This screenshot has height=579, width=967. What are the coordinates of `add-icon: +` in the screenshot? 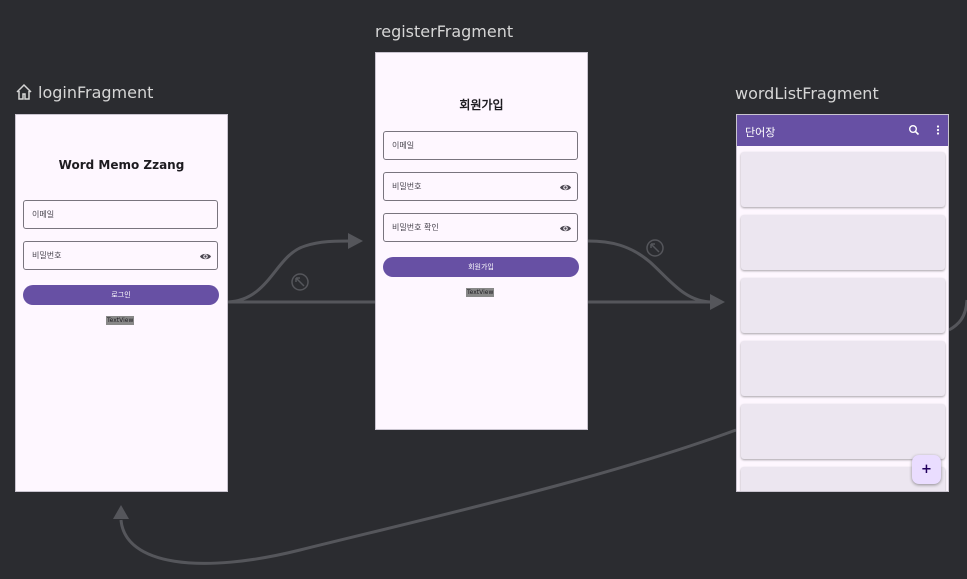 It's located at (926, 469).